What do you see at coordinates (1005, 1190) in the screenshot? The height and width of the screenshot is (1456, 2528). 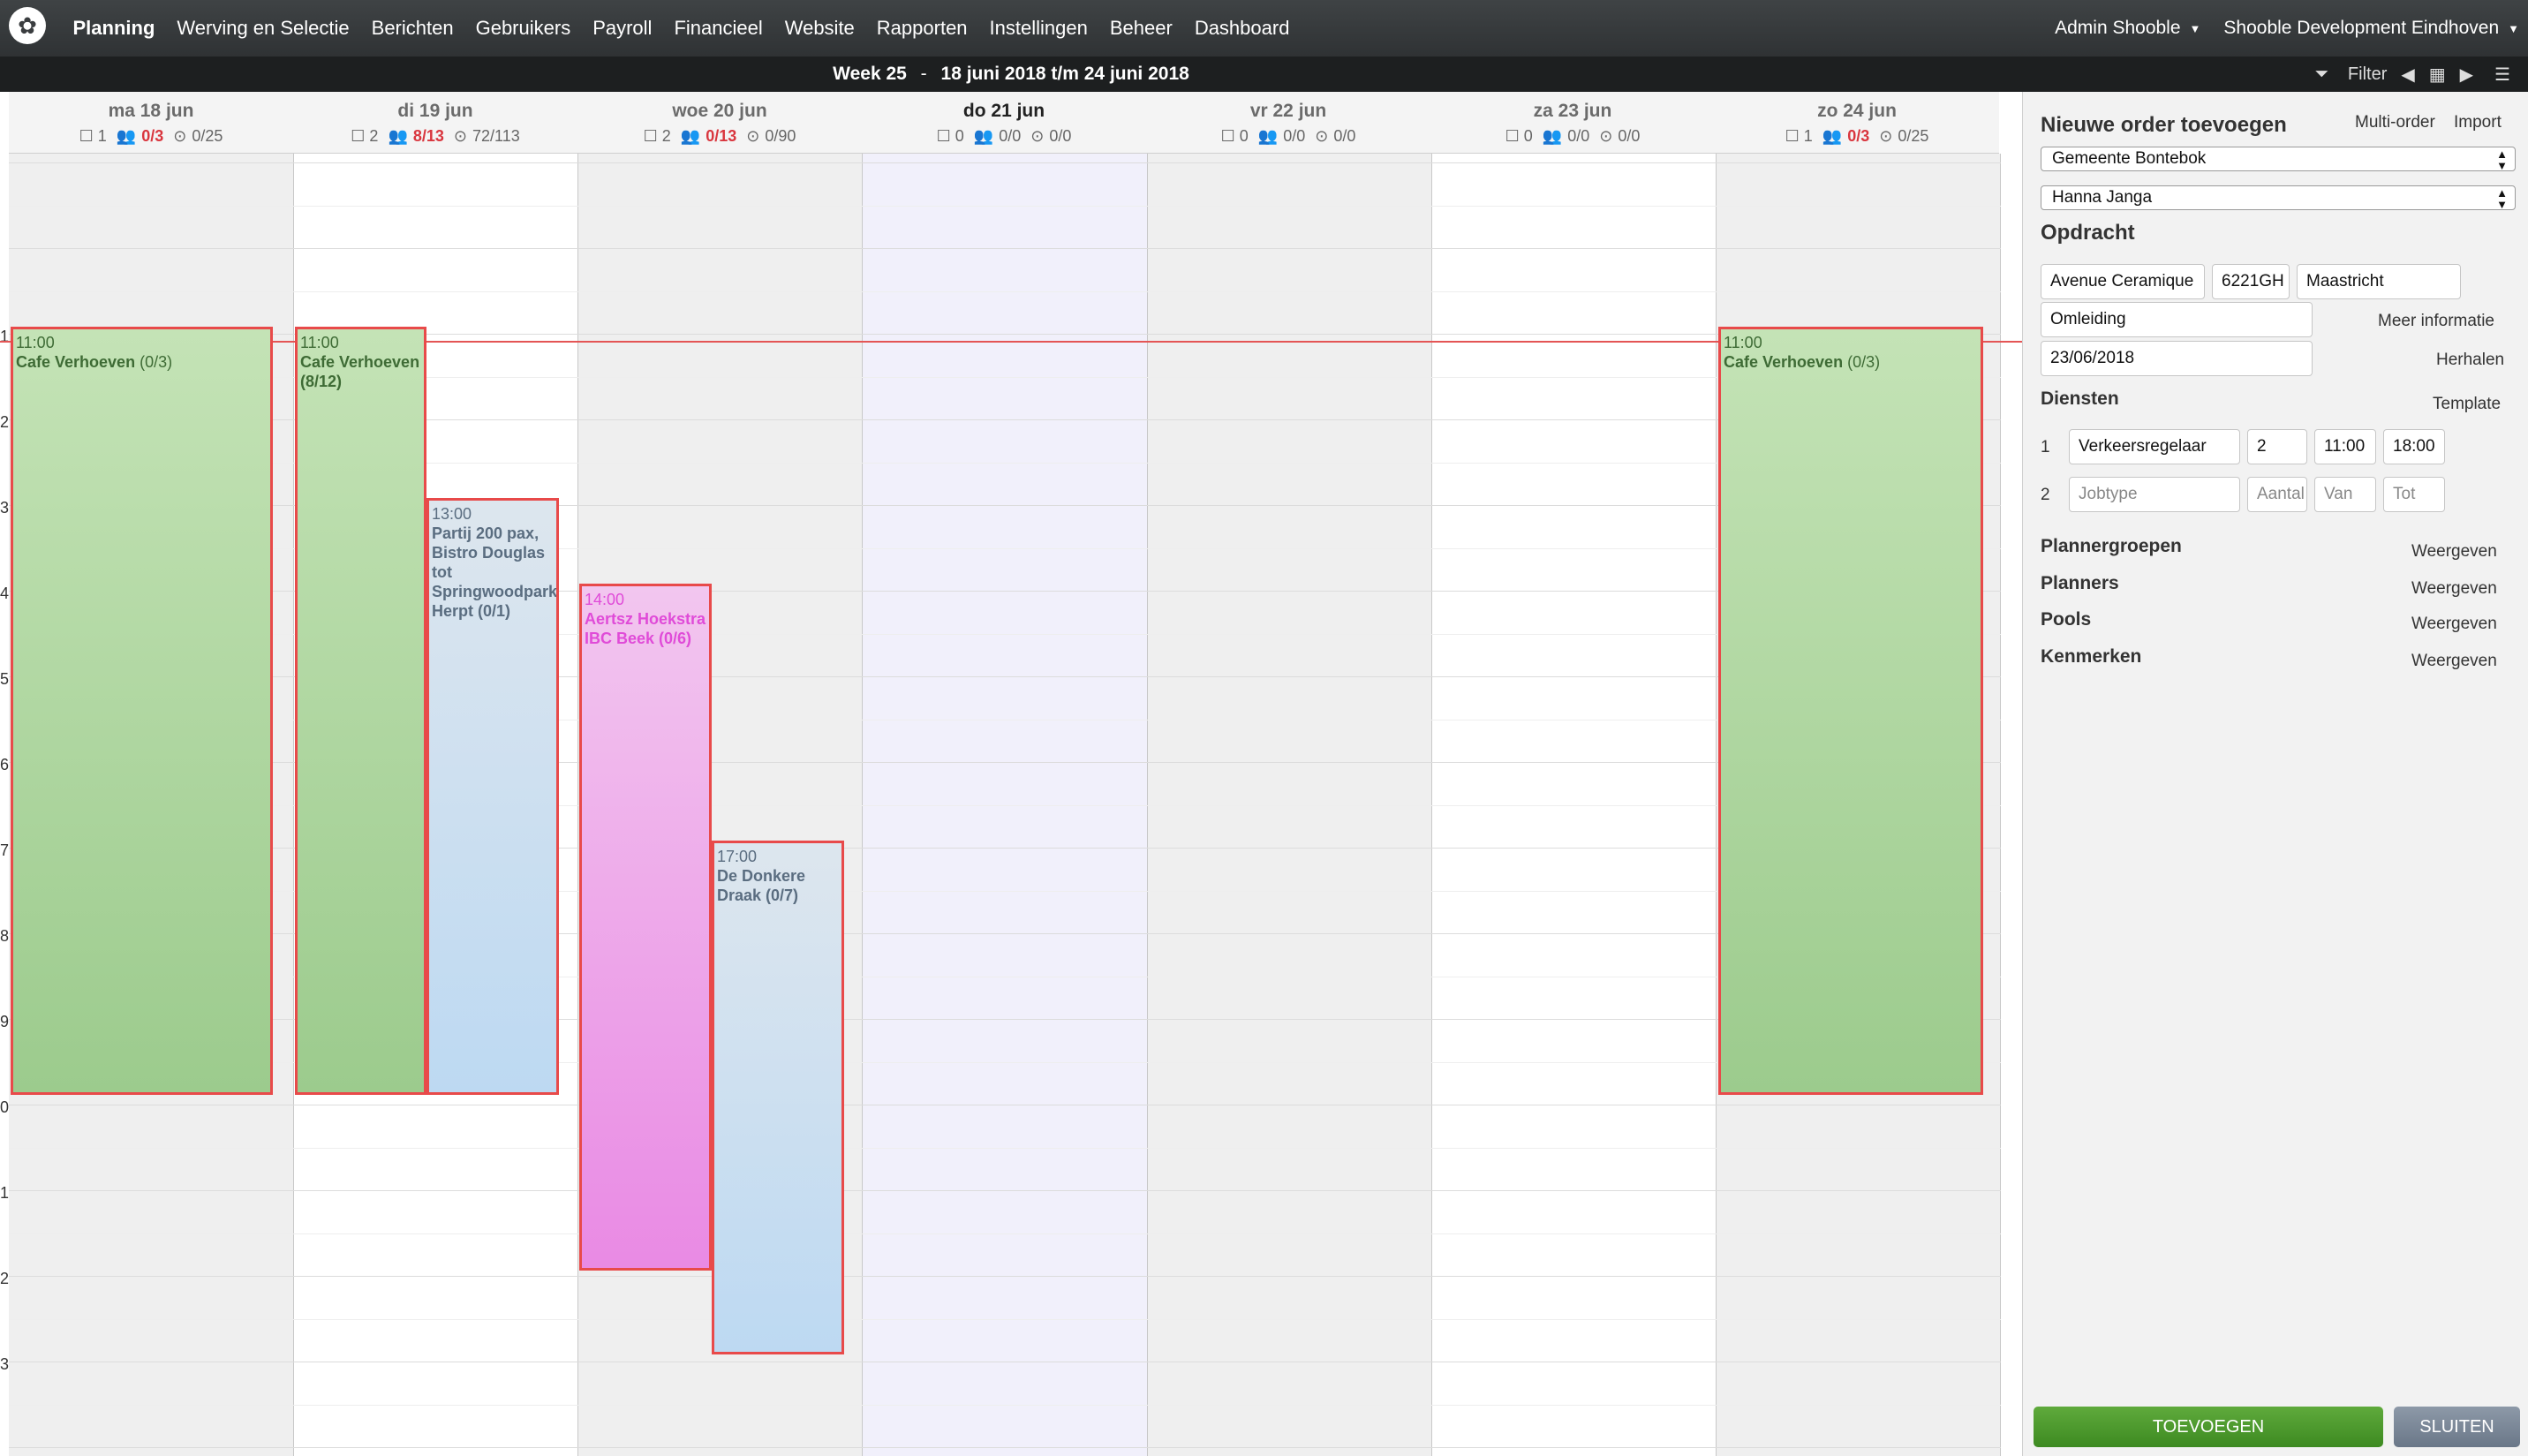 I see `hour-gridline` at bounding box center [1005, 1190].